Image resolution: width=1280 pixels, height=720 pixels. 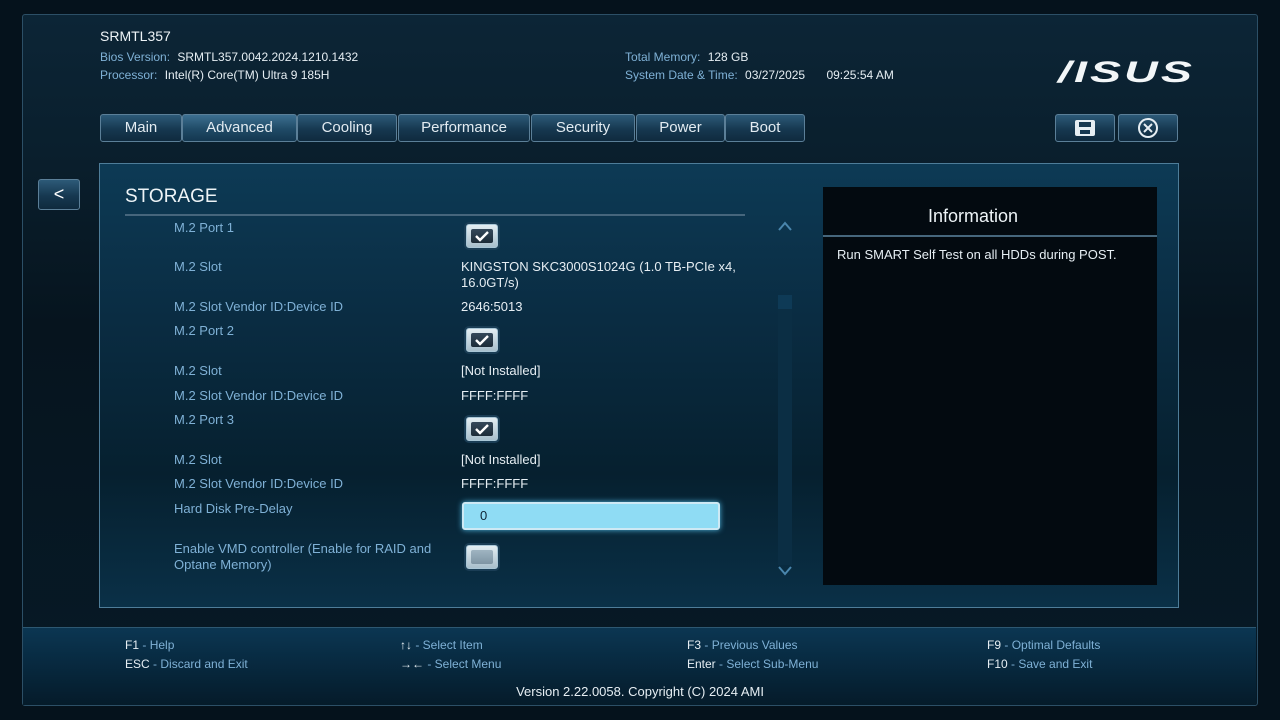 I want to click on tab-power: Power, so click(x=680, y=128).